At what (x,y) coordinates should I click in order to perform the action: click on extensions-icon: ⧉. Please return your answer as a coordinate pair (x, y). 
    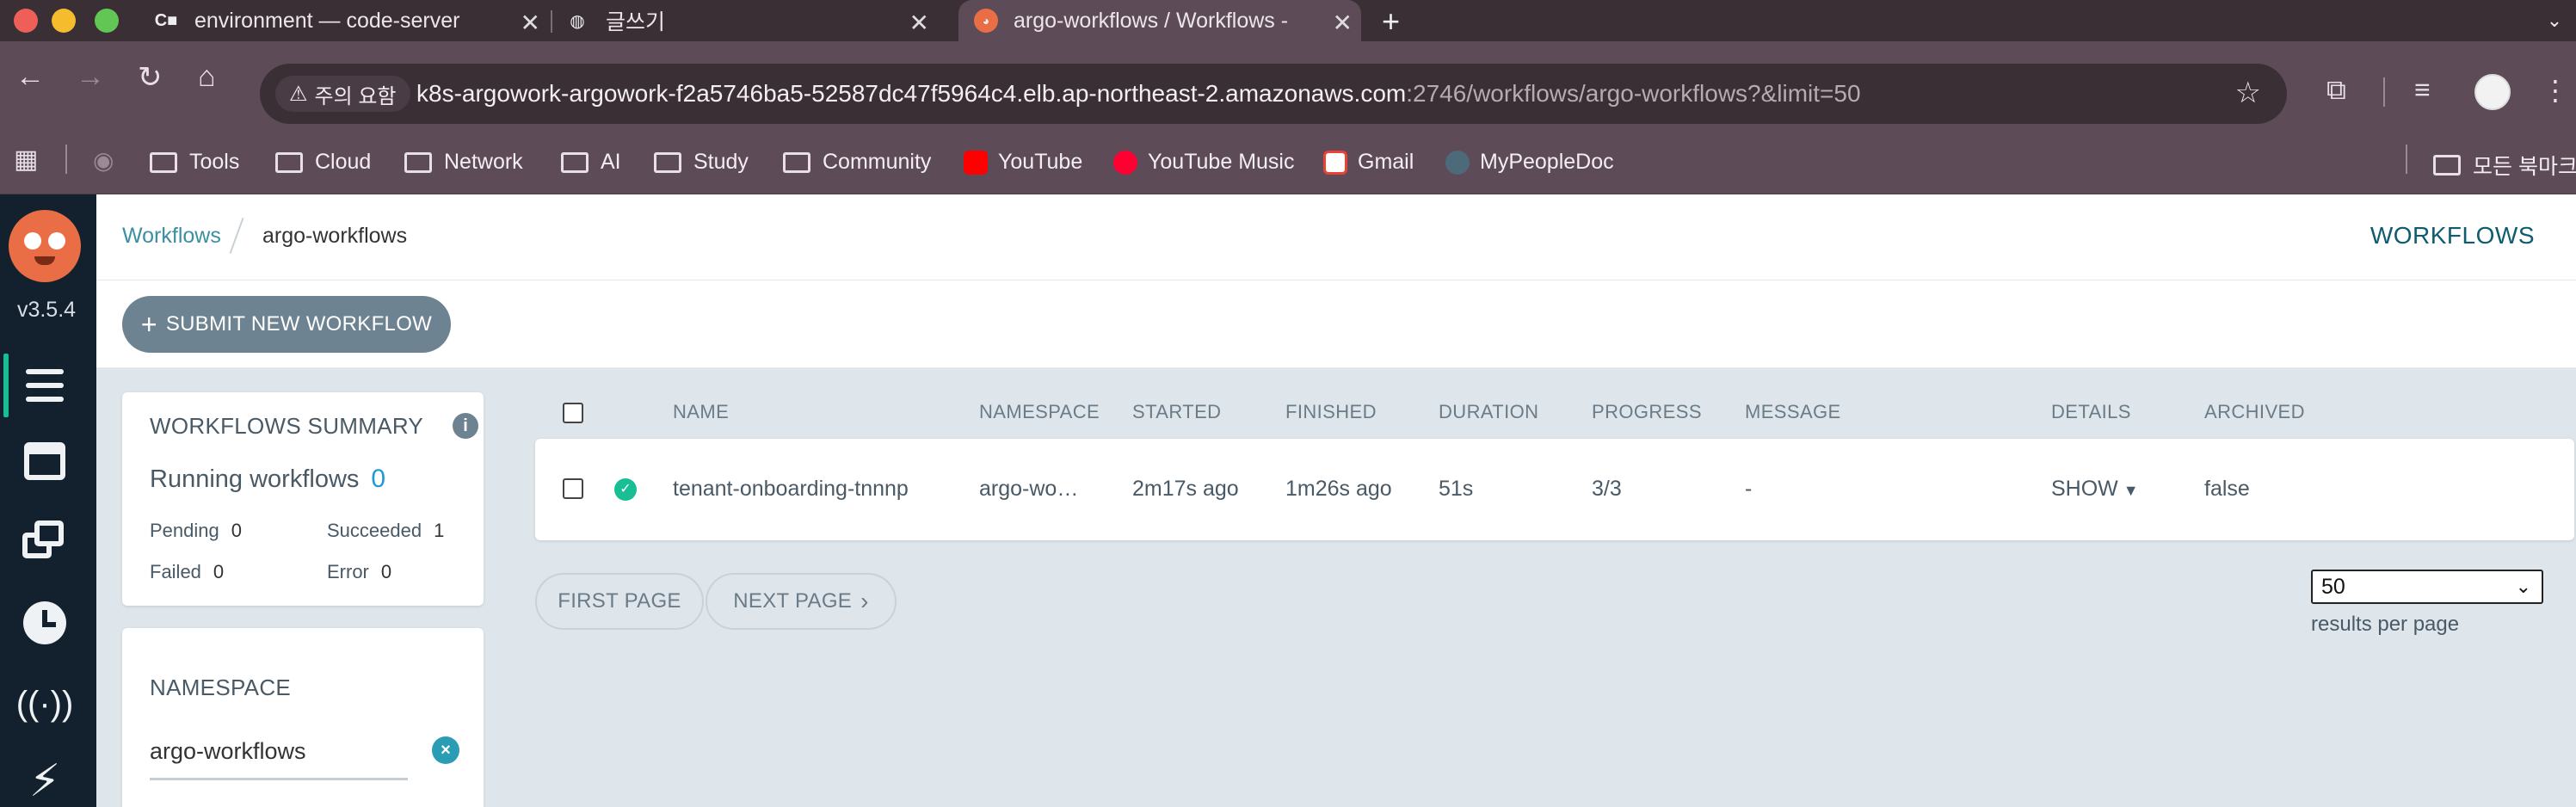
    Looking at the image, I should click on (2336, 90).